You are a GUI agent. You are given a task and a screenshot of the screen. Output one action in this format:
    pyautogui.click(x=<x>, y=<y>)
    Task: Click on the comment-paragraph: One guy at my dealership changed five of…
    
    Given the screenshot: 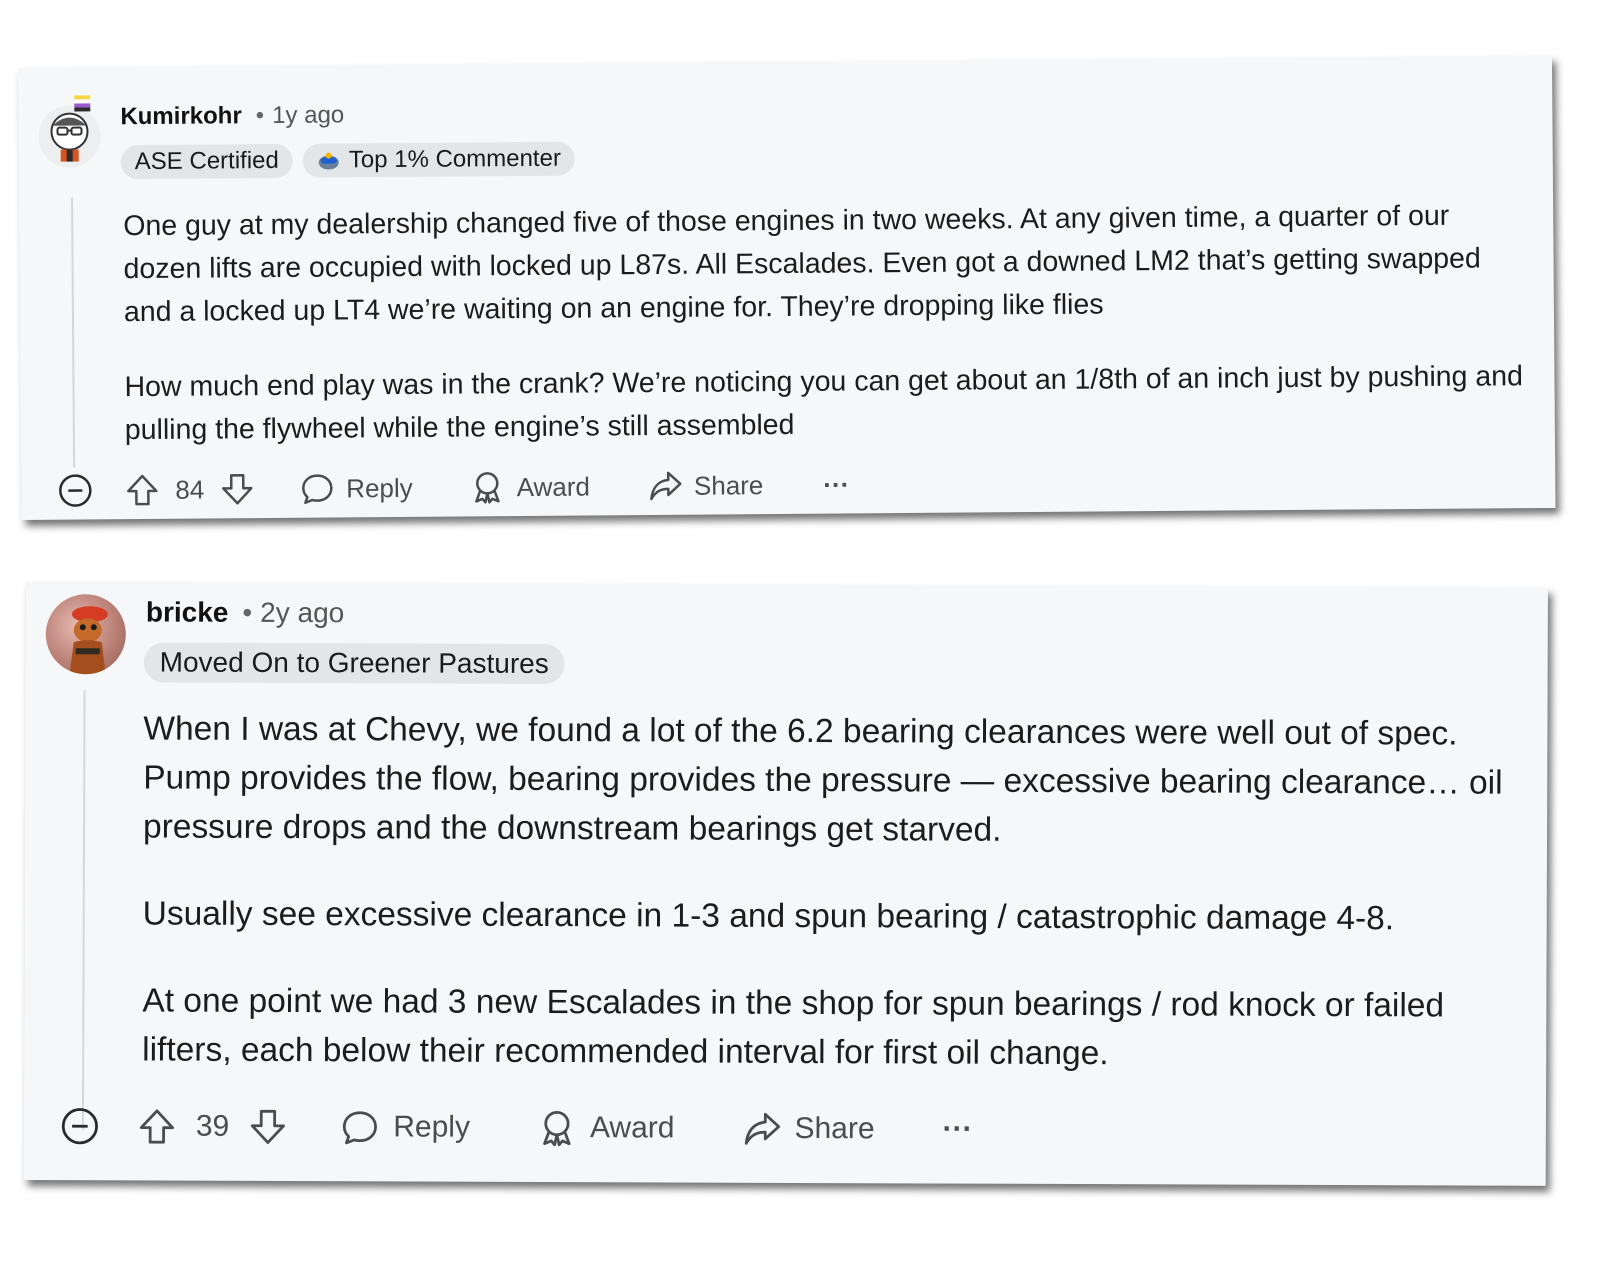 What is the action you would take?
    pyautogui.click(x=802, y=264)
    